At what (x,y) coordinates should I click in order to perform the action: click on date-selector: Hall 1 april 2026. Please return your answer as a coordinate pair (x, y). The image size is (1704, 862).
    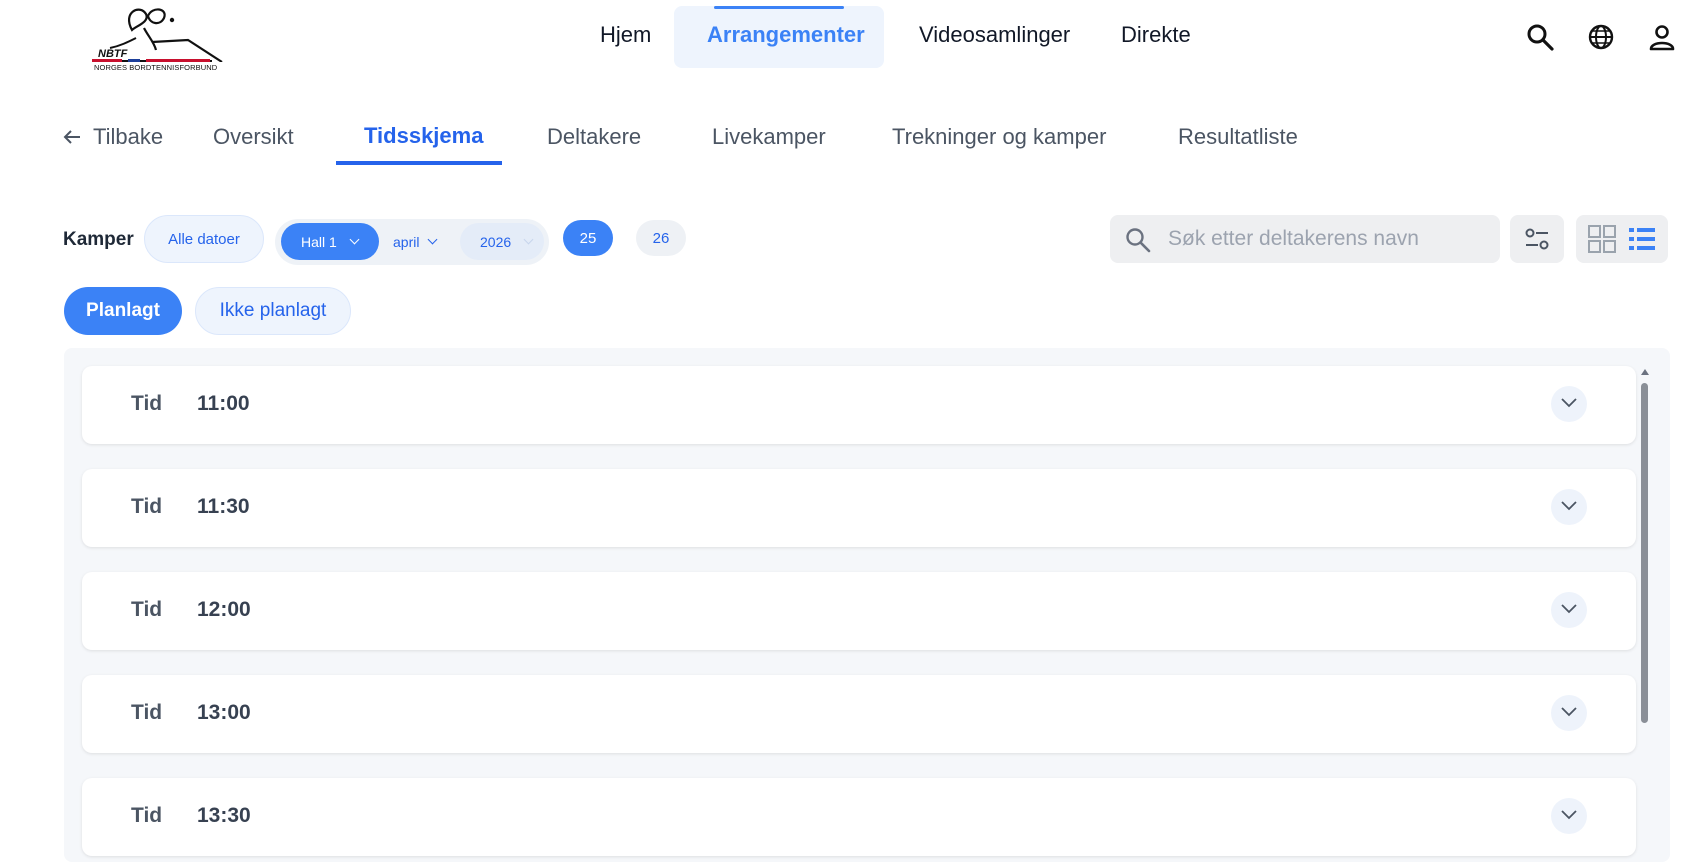
    Looking at the image, I should click on (412, 242).